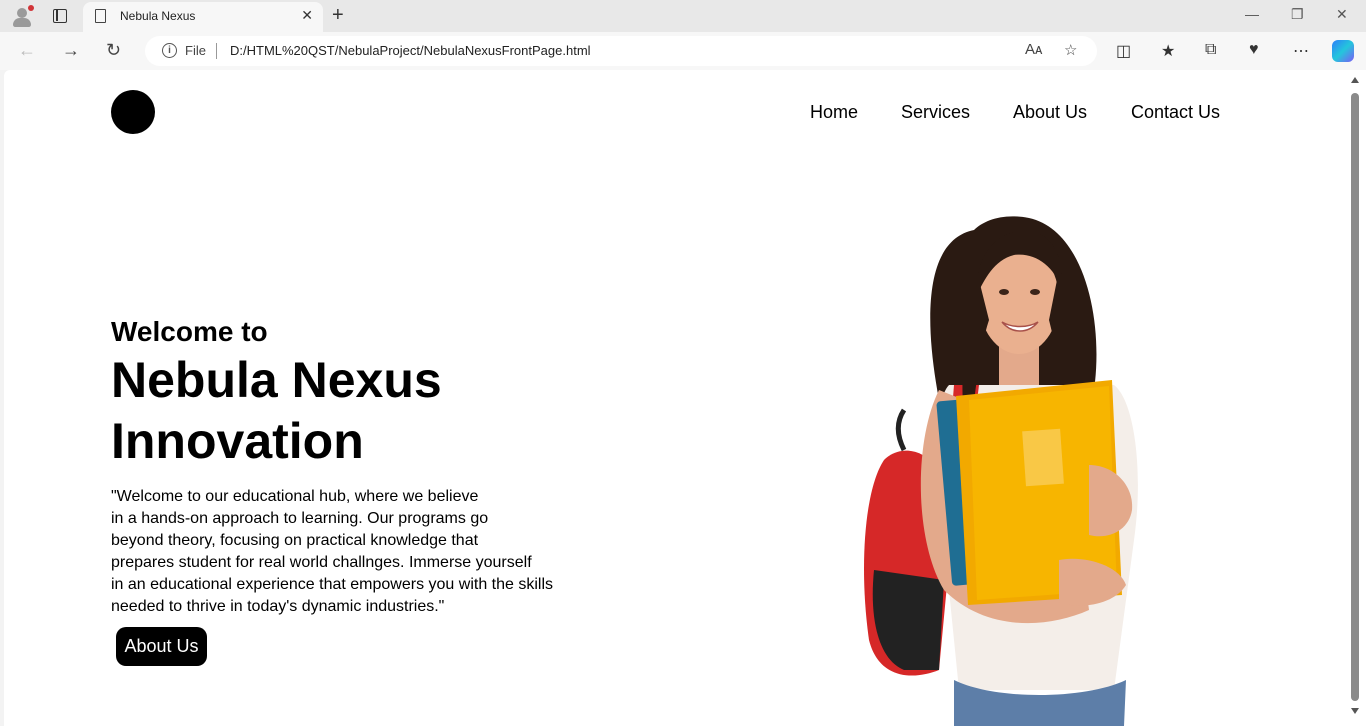  What do you see at coordinates (1297, 14) in the screenshot?
I see `restore-icon: ❐` at bounding box center [1297, 14].